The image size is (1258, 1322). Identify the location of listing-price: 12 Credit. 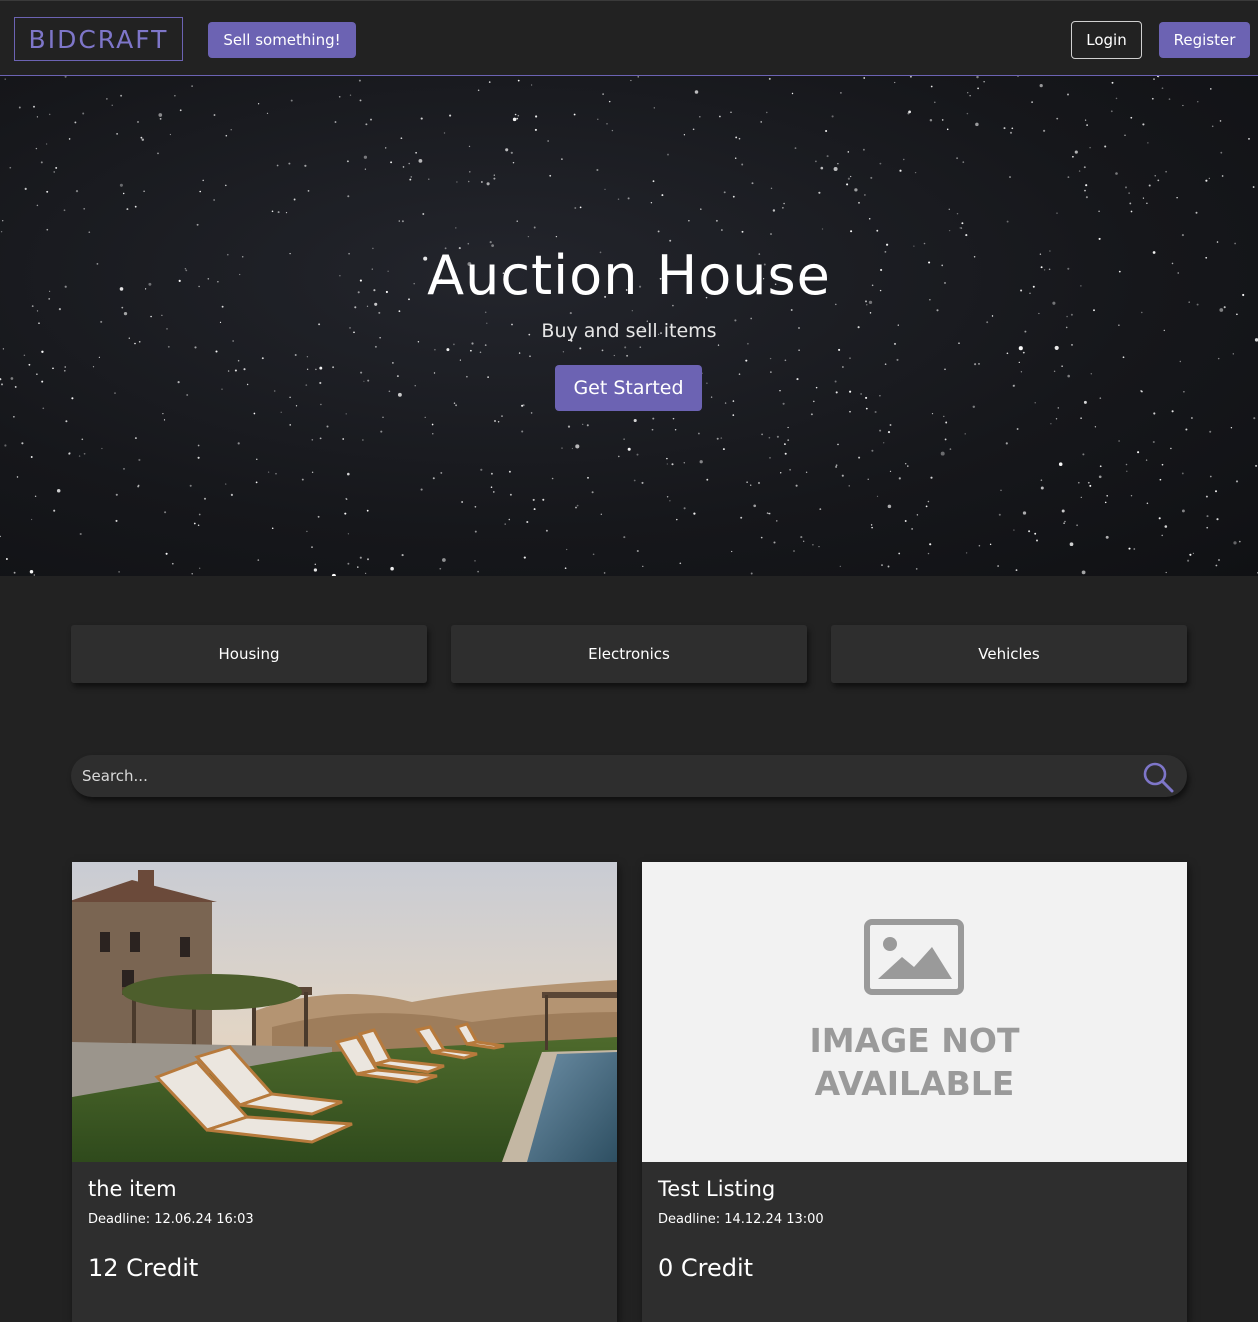
(143, 1268).